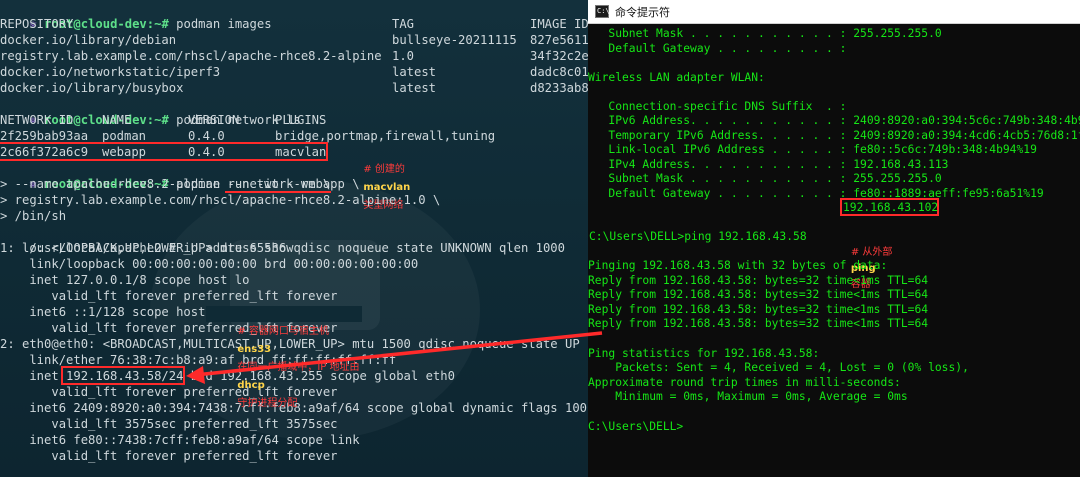 This screenshot has height=477, width=1080. I want to click on ping-output-line: C:\Users\DELL>, so click(636, 426).